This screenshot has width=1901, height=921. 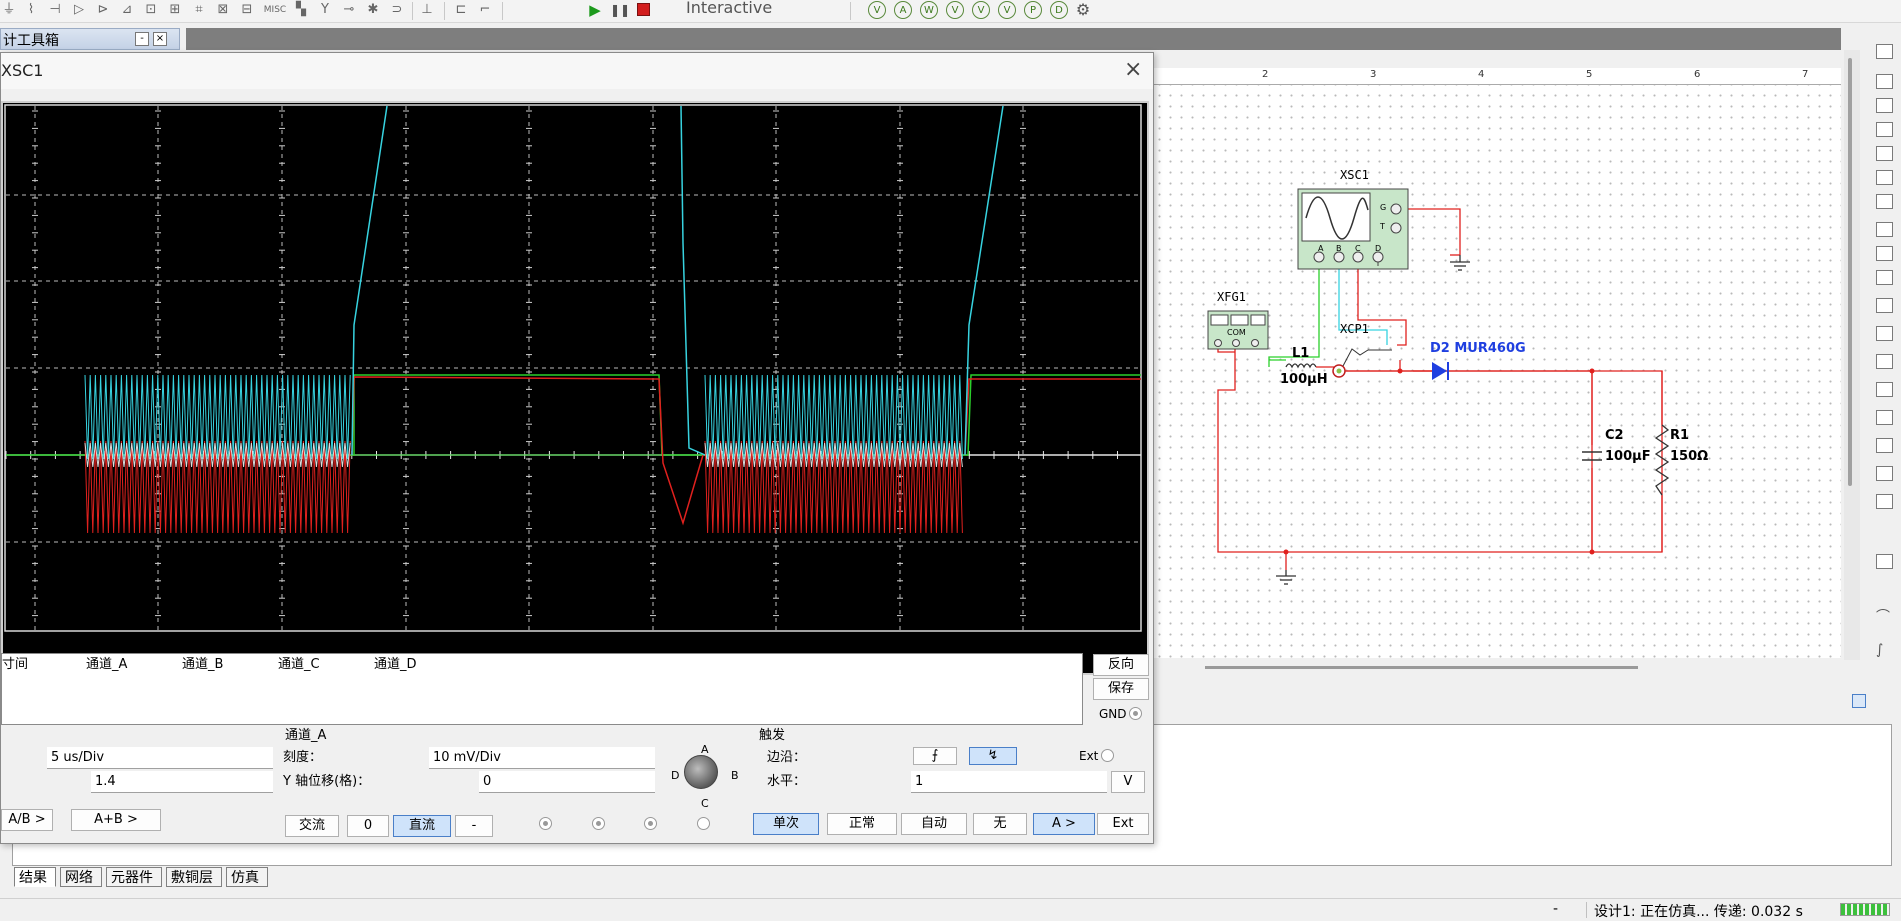 What do you see at coordinates (275, 10) in the screenshot?
I see `misc-icon: MISC` at bounding box center [275, 10].